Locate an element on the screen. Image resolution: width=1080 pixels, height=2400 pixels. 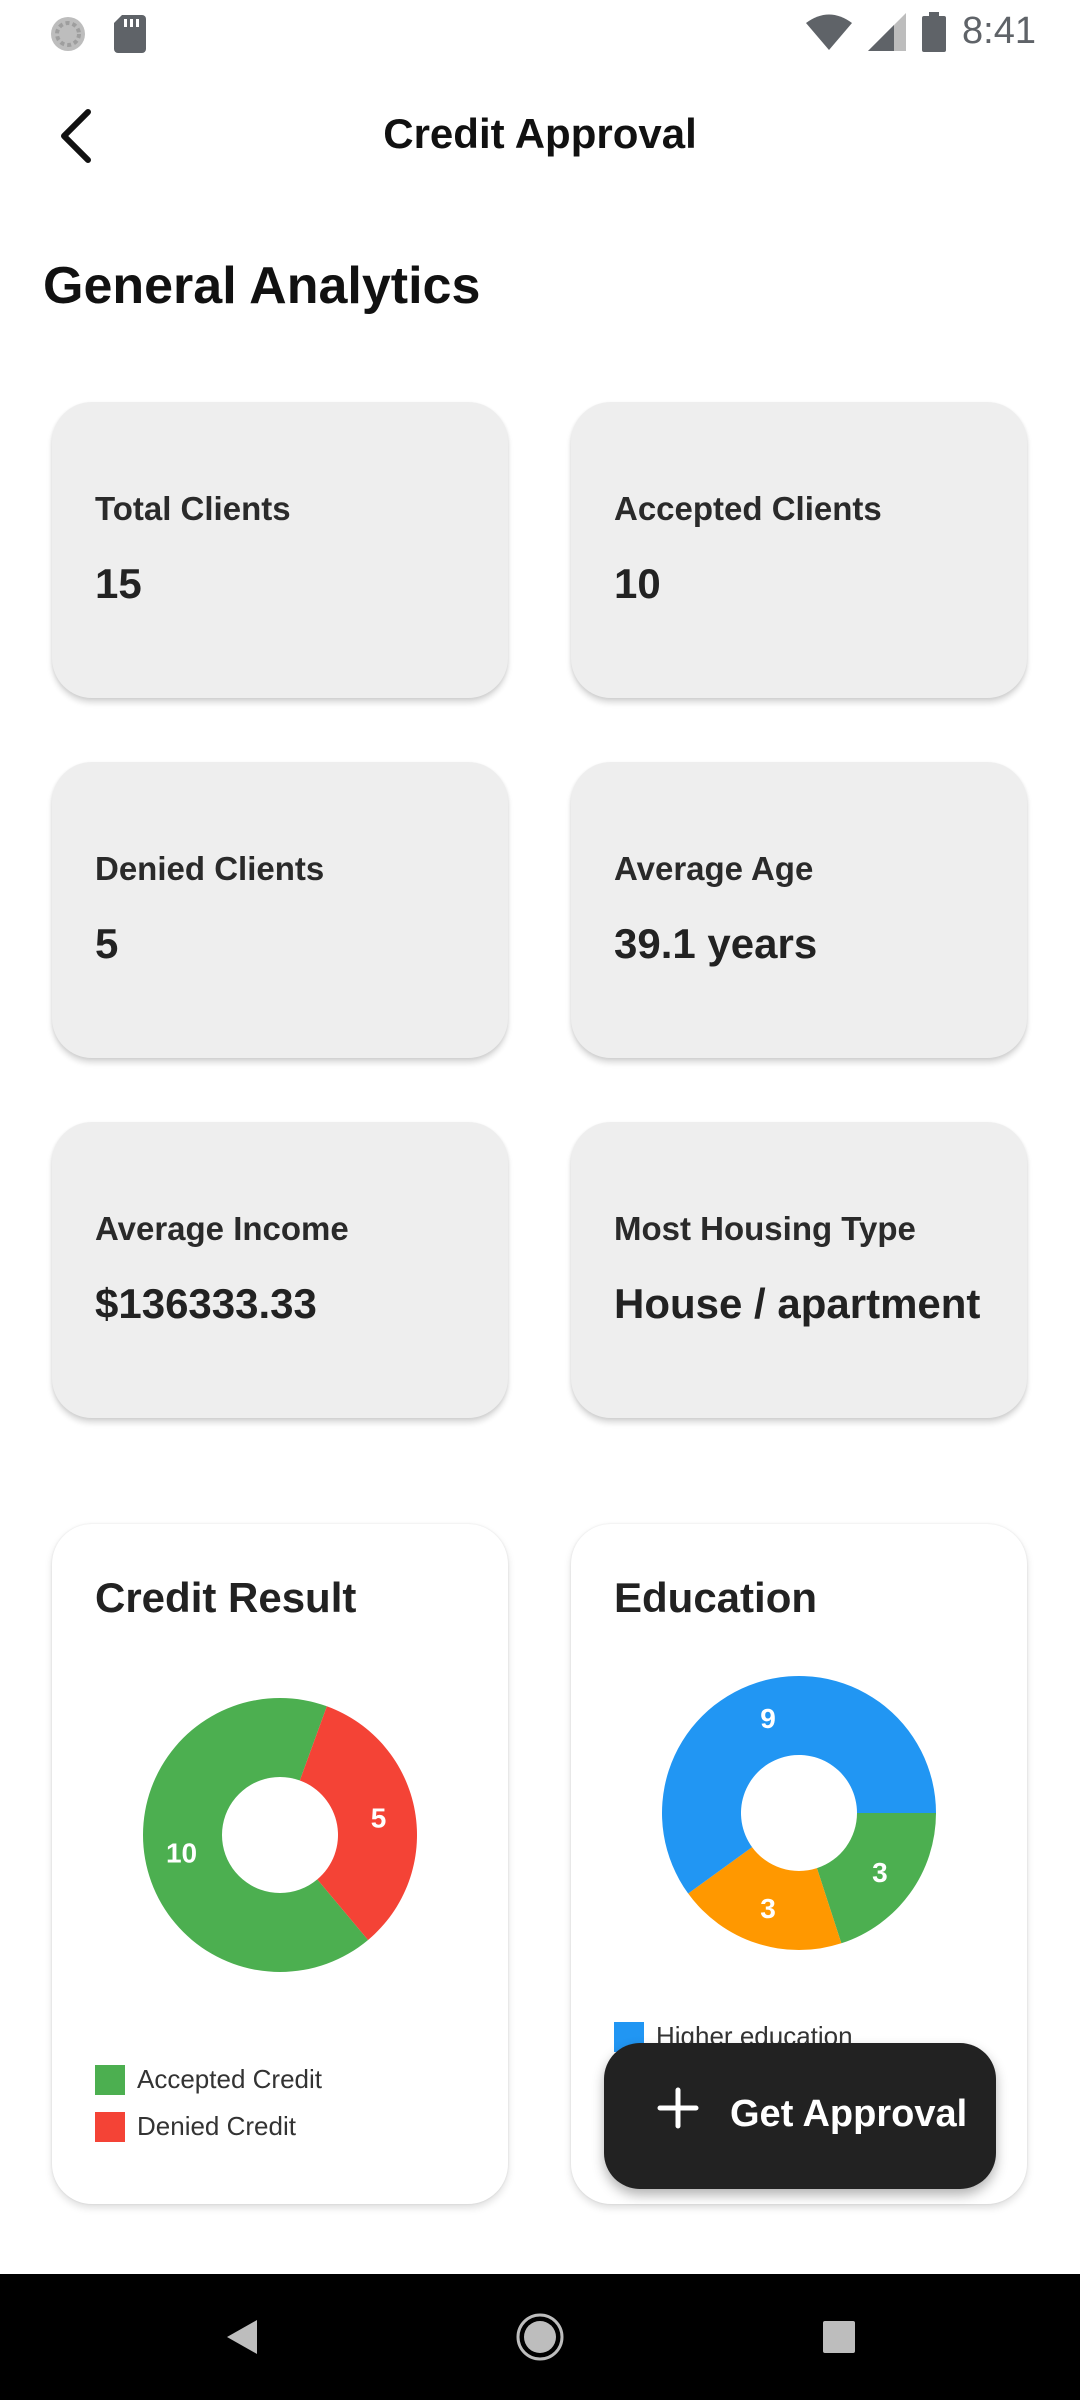
legend-label: Accepted Credit is located at coordinates (229, 2079).